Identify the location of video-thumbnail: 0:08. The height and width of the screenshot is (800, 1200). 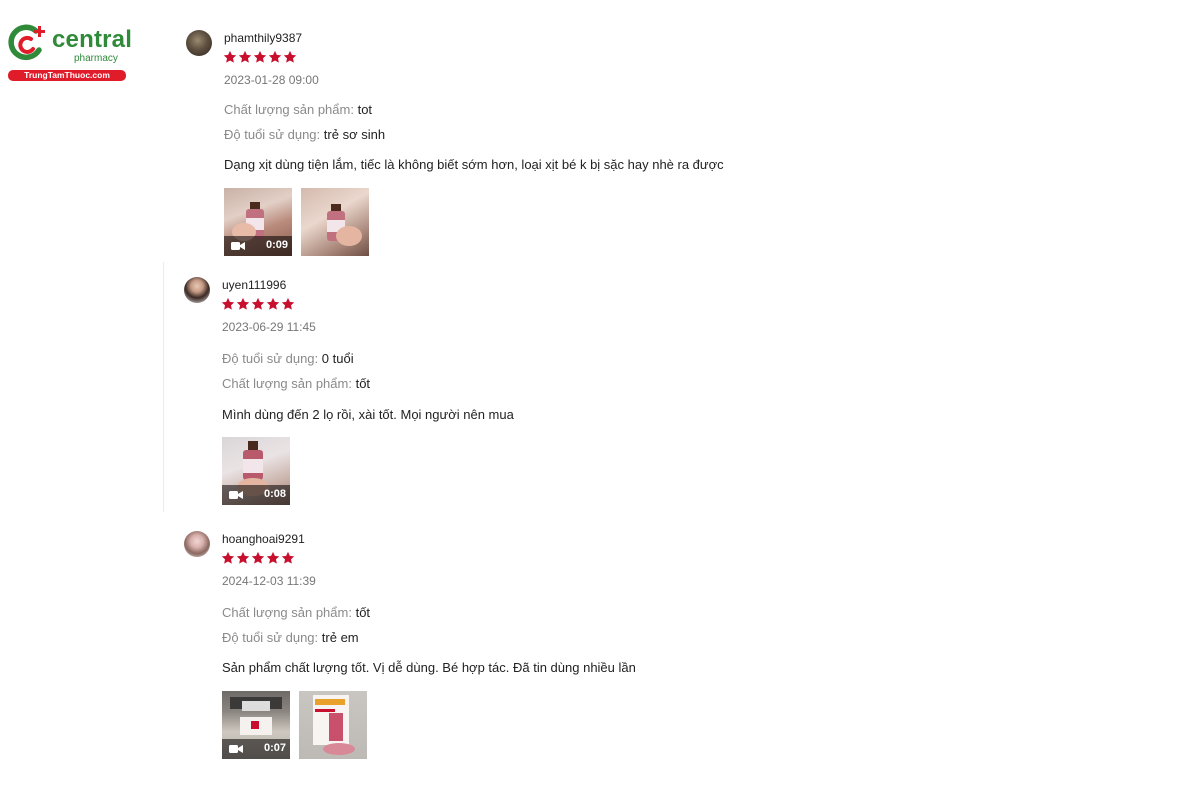
(256, 471).